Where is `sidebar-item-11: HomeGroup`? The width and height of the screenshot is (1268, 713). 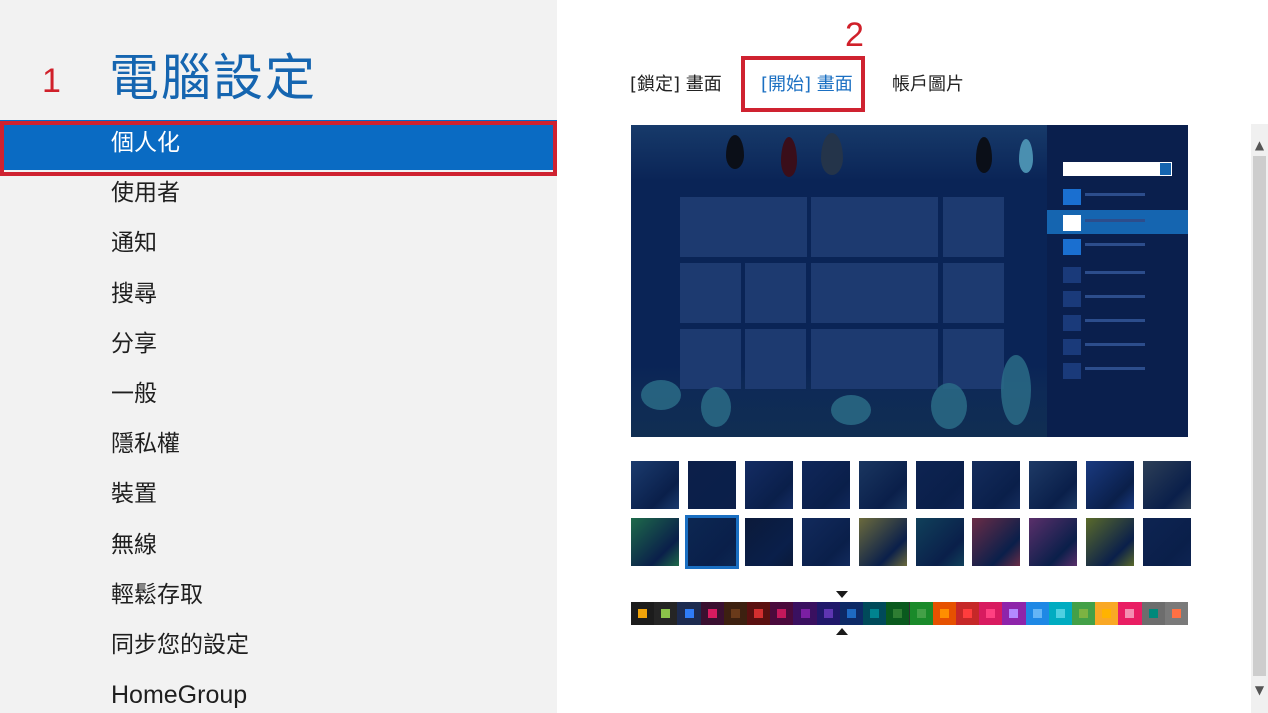
sidebar-item-11: HomeGroup is located at coordinates (278, 692).